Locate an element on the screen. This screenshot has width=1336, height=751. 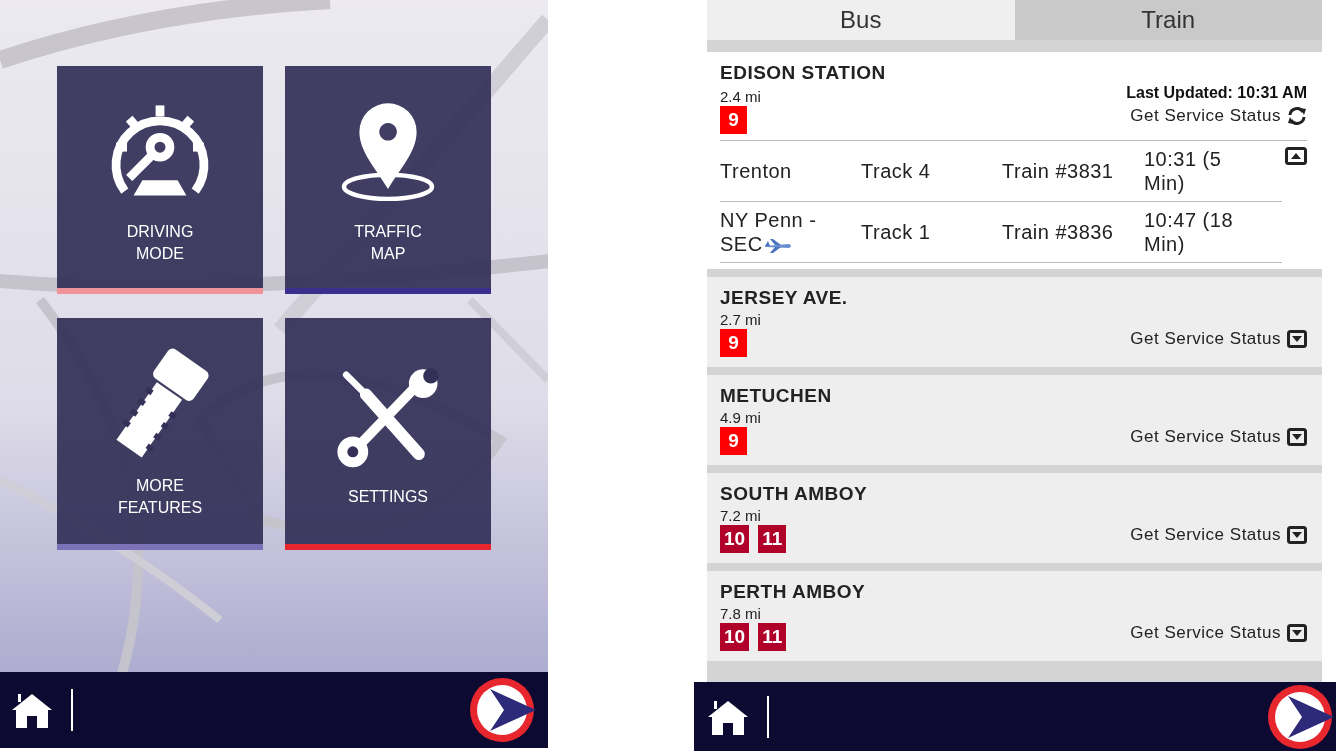
refresh-icon is located at coordinates (1297, 116).